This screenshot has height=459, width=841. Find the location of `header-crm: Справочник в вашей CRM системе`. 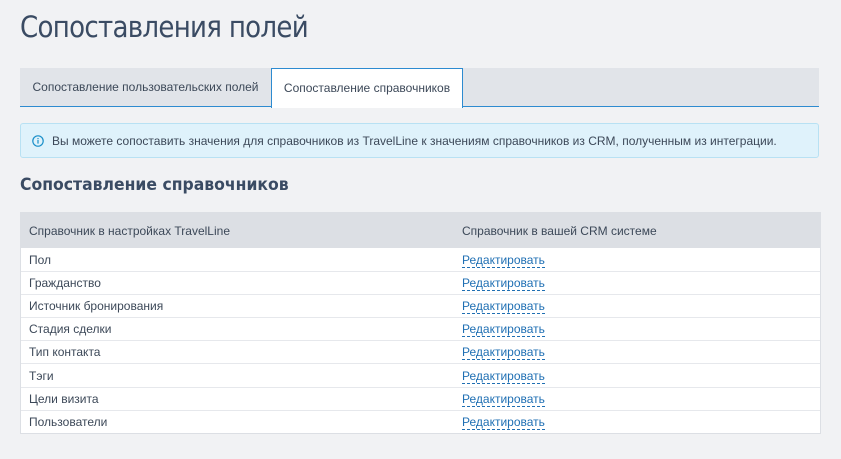

header-crm: Справочник в вашей CRM системе is located at coordinates (559, 230).